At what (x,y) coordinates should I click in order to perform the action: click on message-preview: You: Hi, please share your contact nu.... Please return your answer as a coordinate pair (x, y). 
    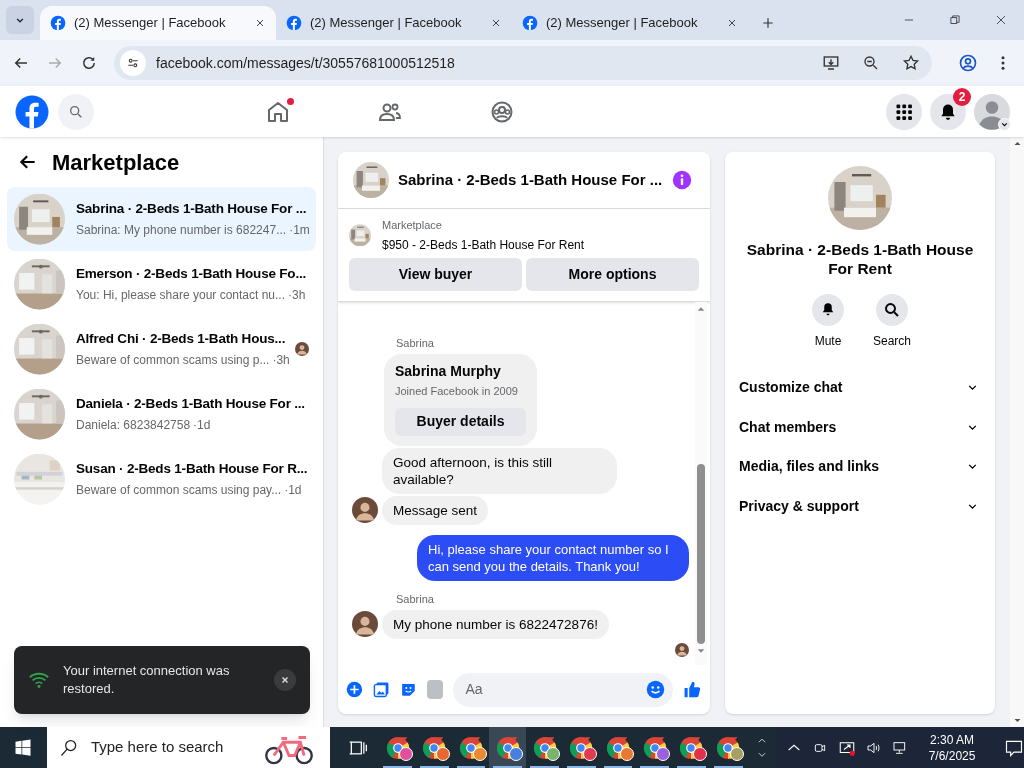
    Looking at the image, I should click on (180, 296).